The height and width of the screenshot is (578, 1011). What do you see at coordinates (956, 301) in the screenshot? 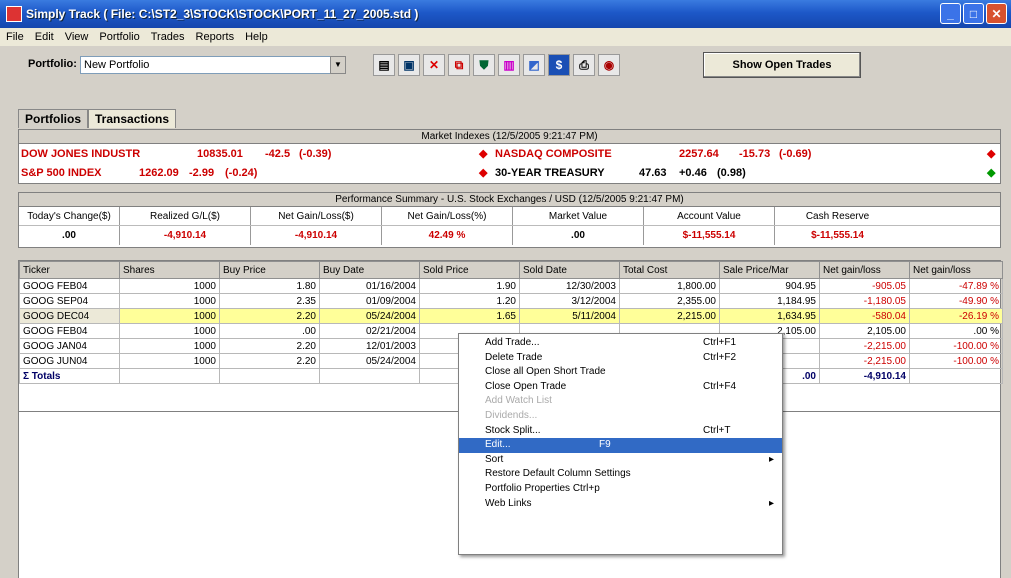
I see `cell-net-gain-pct: -49.90 %` at bounding box center [956, 301].